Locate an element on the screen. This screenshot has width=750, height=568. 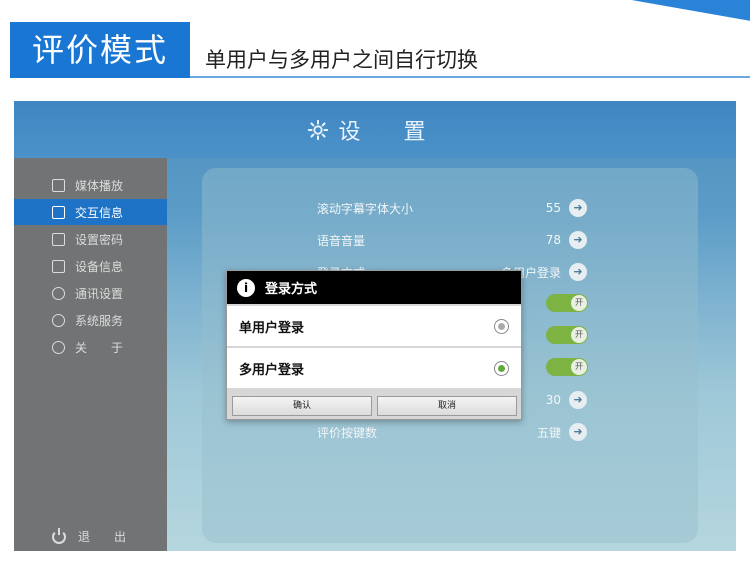
sidebar-item-label: 通讯设置 is located at coordinates (99, 293).